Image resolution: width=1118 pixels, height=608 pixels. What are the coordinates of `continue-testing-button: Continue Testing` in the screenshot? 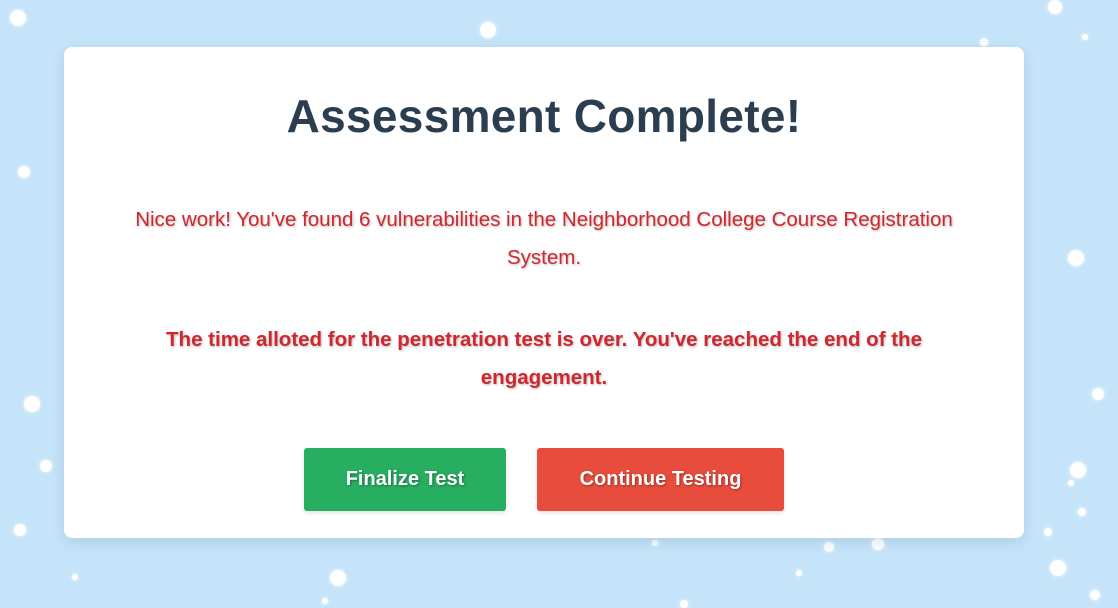 It's located at (660, 479).